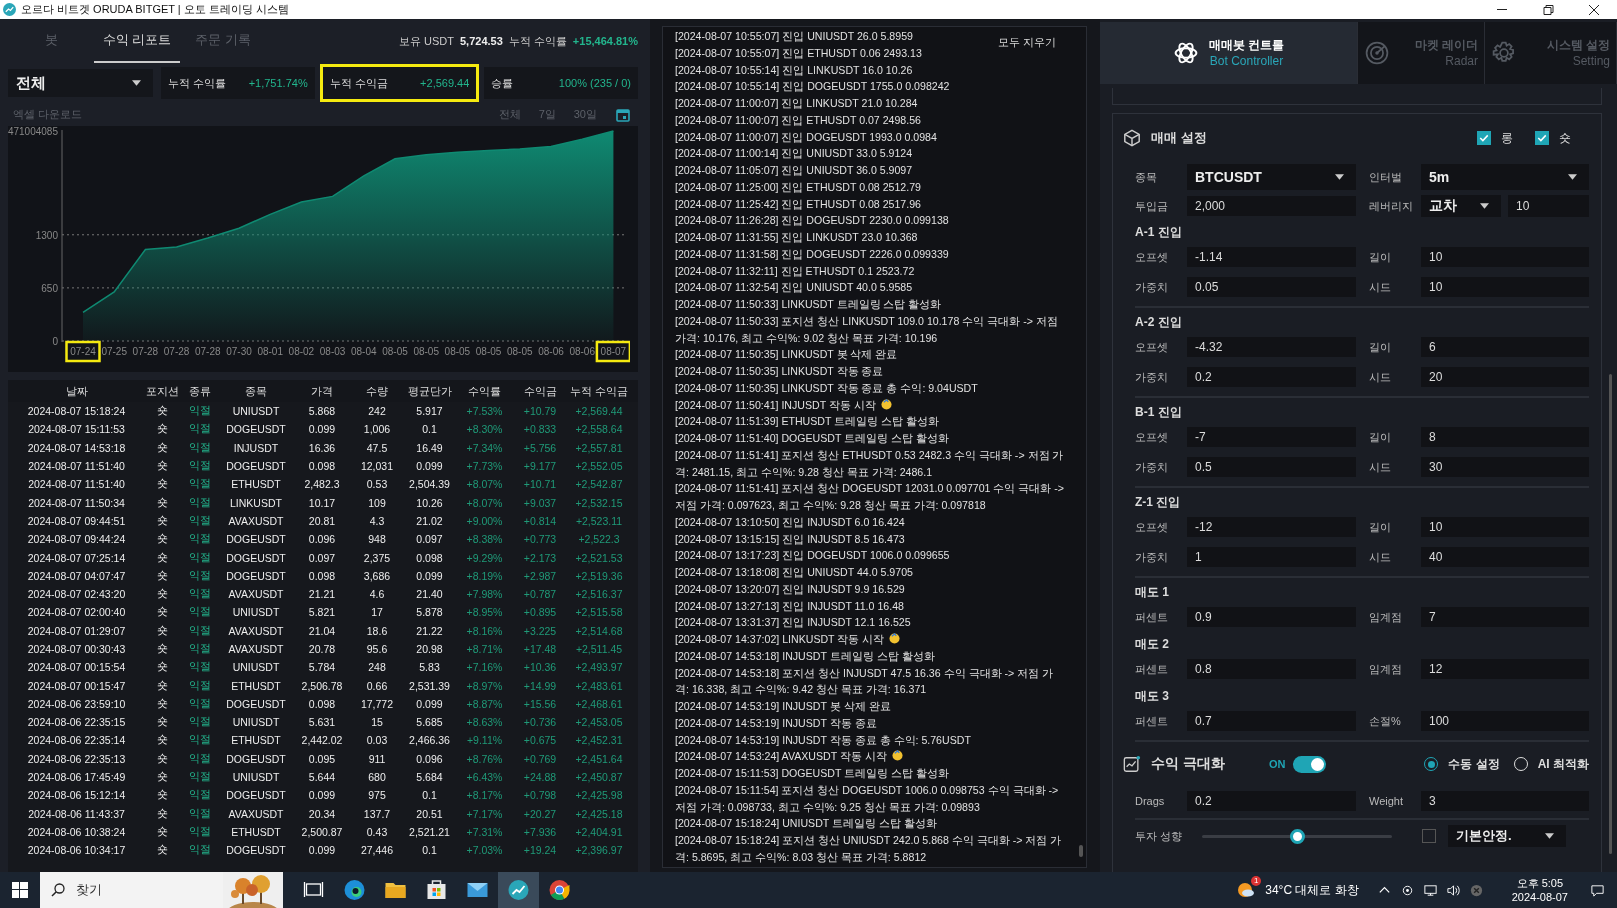 The width and height of the screenshot is (1617, 908). I want to click on stat-value: 100% (235 / 0), so click(594, 83).